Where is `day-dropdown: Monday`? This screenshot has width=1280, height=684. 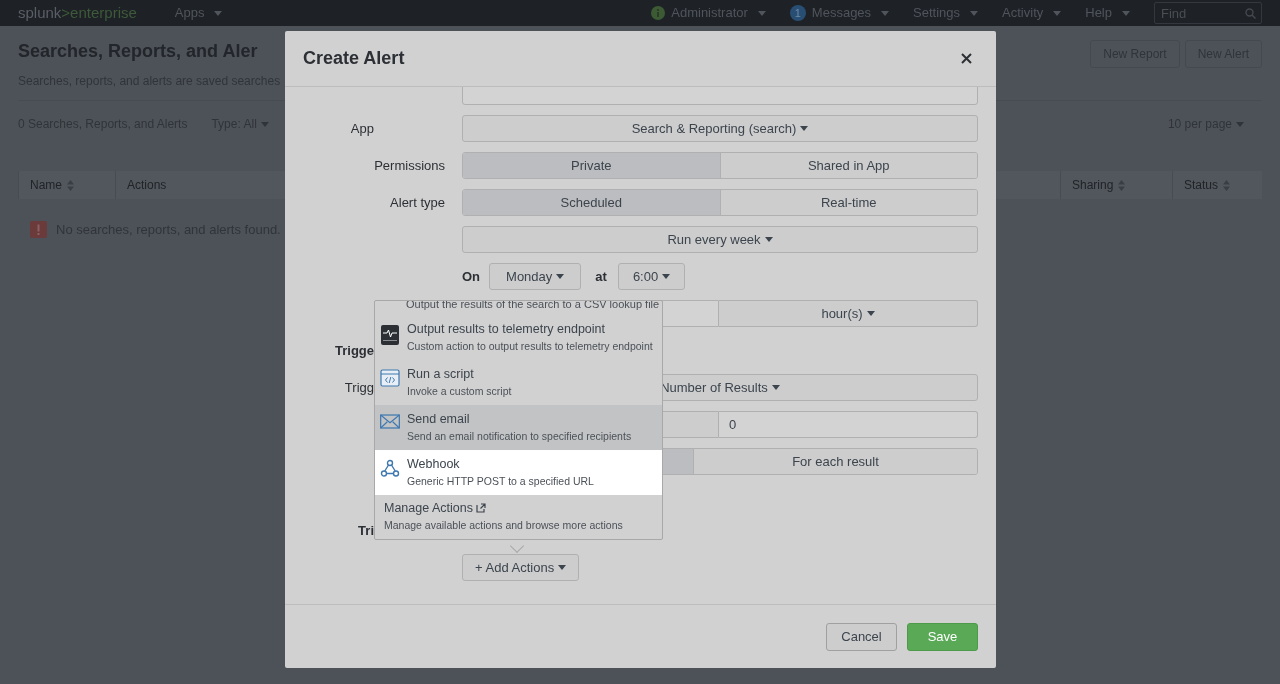 day-dropdown: Monday is located at coordinates (535, 276).